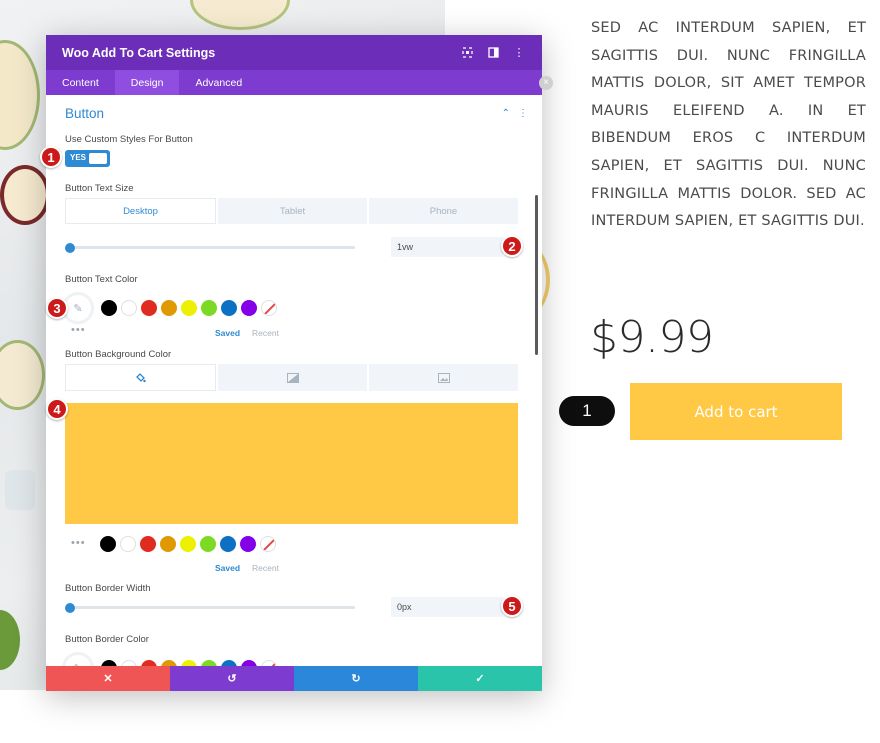 The width and height of the screenshot is (880, 743). Describe the element at coordinates (443, 377) in the screenshot. I see `image-icon` at that location.